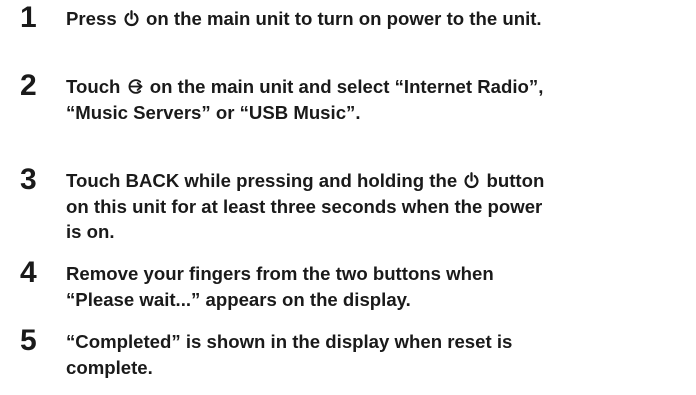 This screenshot has height=395, width=696. I want to click on step-text-part: Touch, so click(93, 86).